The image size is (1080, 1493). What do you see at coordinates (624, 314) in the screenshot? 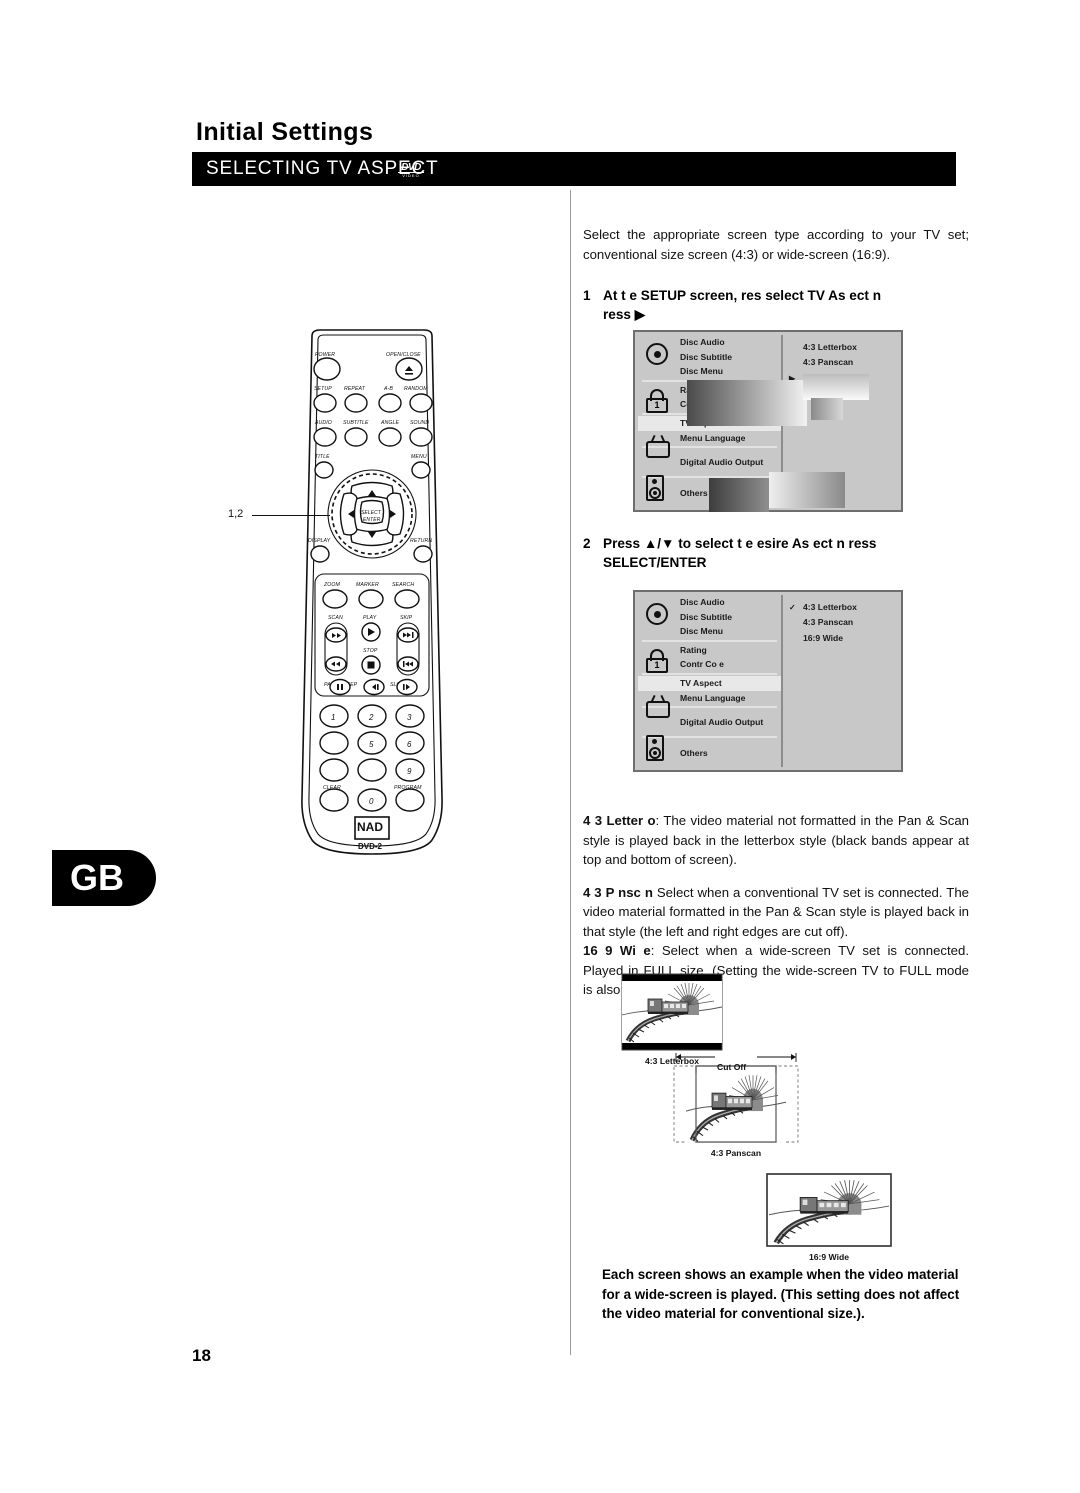
I see `step-1-line-2: ress ▶` at bounding box center [624, 314].